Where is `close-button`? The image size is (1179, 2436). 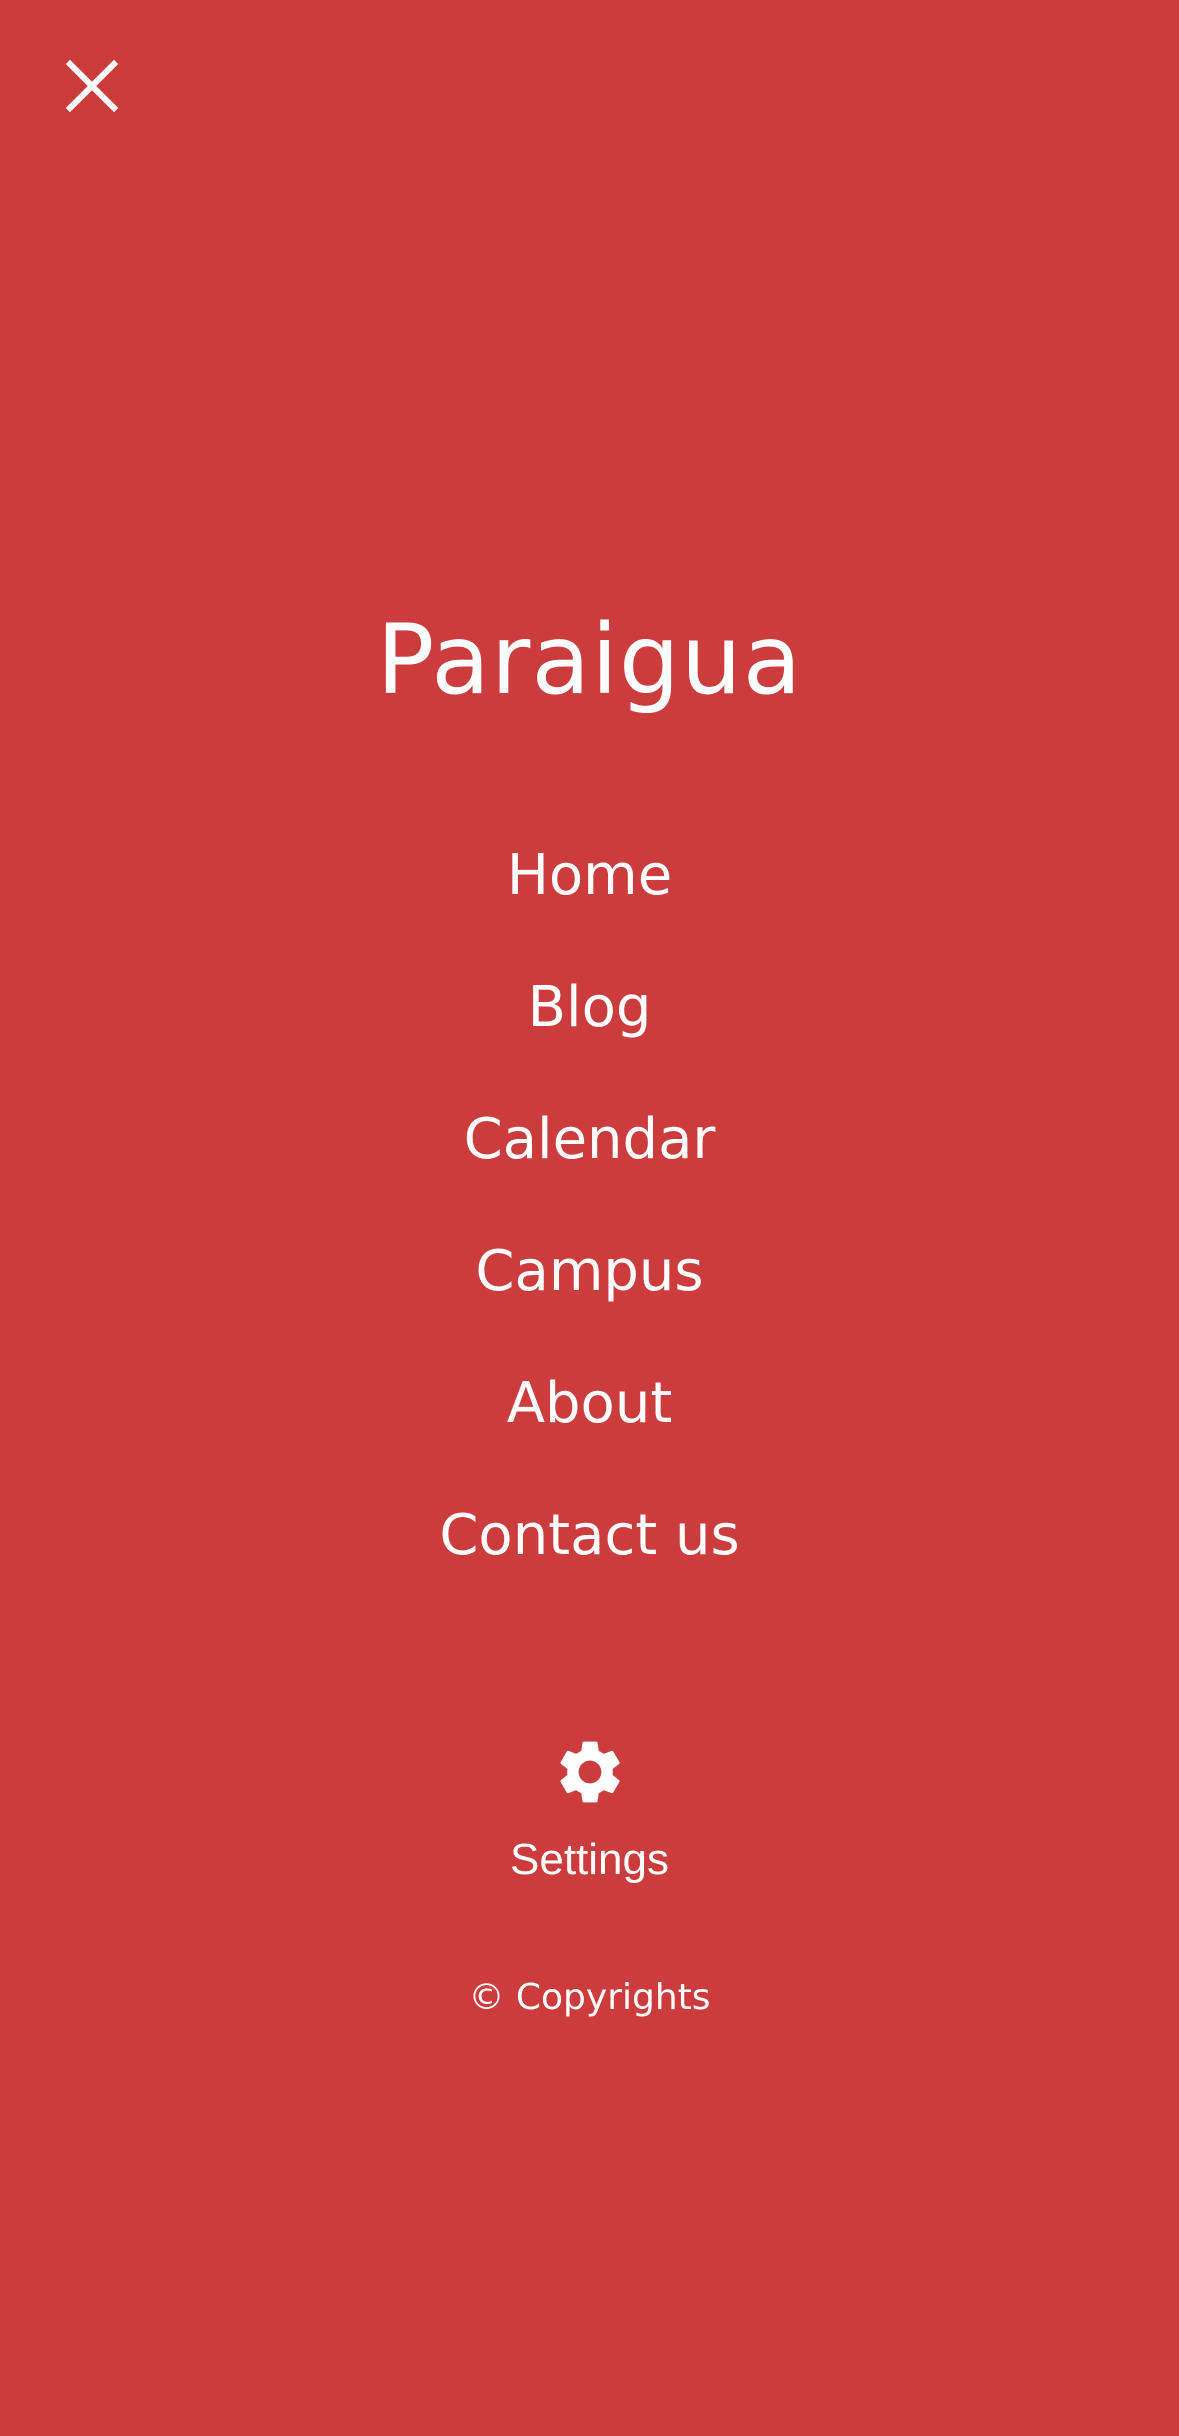 close-button is located at coordinates (92, 86).